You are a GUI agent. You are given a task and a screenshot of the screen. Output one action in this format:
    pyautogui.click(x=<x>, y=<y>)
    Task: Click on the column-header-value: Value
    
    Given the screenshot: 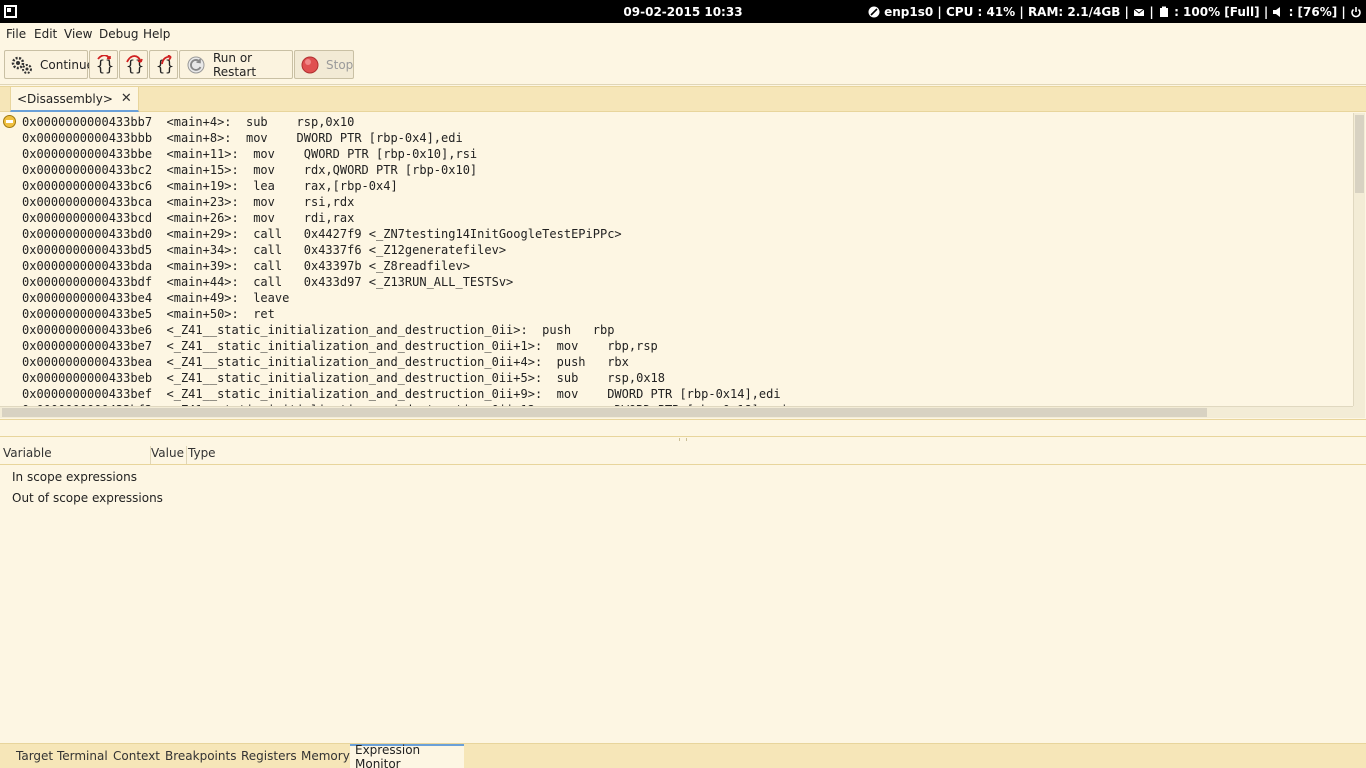 What is the action you would take?
    pyautogui.click(x=169, y=455)
    